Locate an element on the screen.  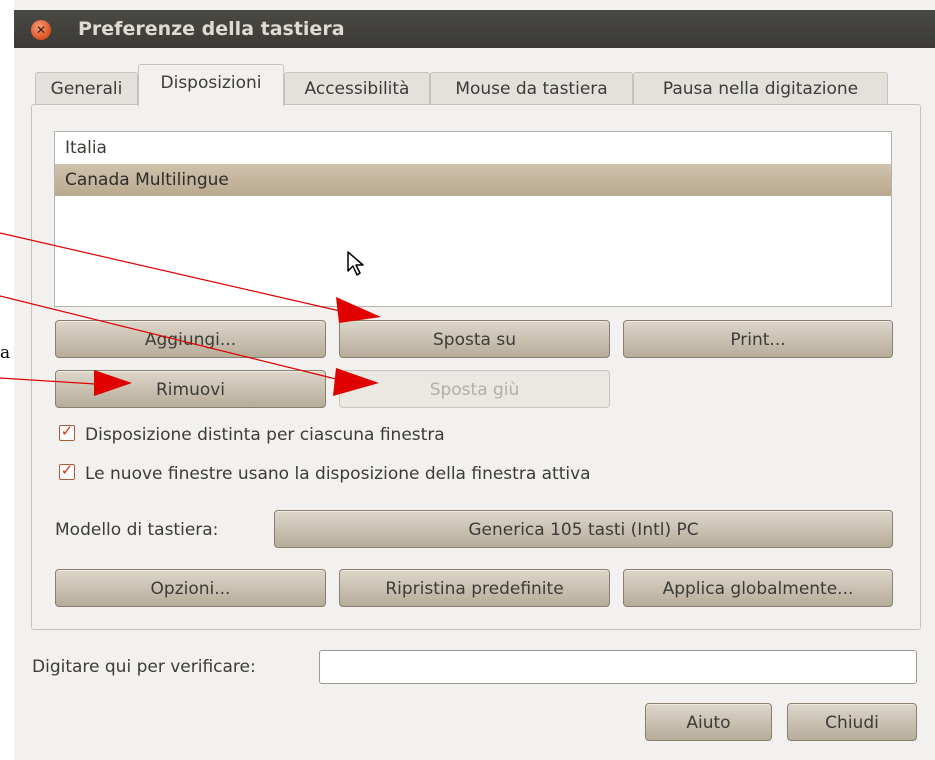
tab-accessibilita: Accessibilità is located at coordinates (357, 88).